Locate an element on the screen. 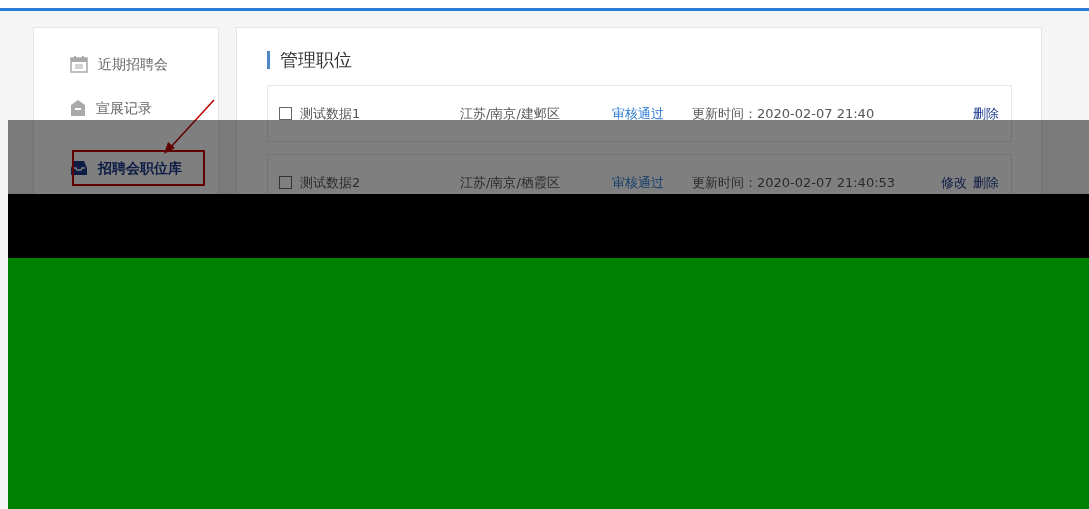  update-time: 更新时间：2020-02-07 21:40 is located at coordinates (784, 113).